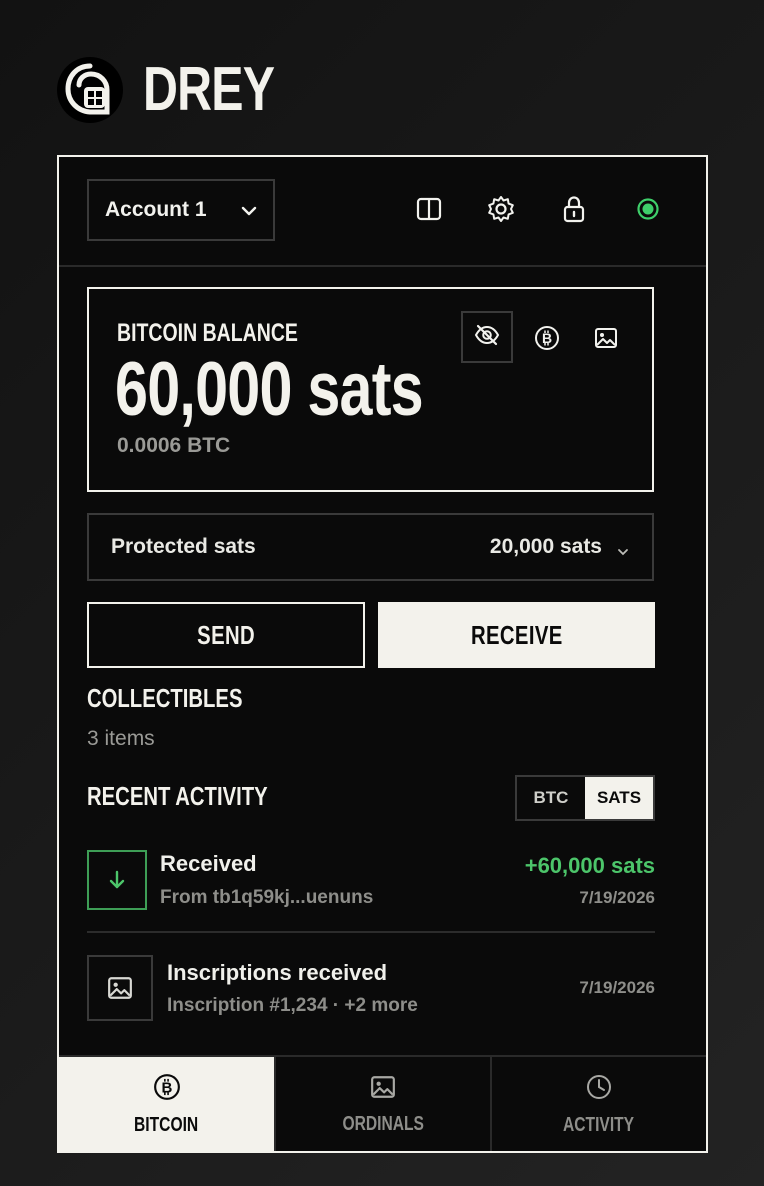 The width and height of the screenshot is (764, 1186). What do you see at coordinates (589, 865) in the screenshot?
I see `activity-amount: +60,000 sats` at bounding box center [589, 865].